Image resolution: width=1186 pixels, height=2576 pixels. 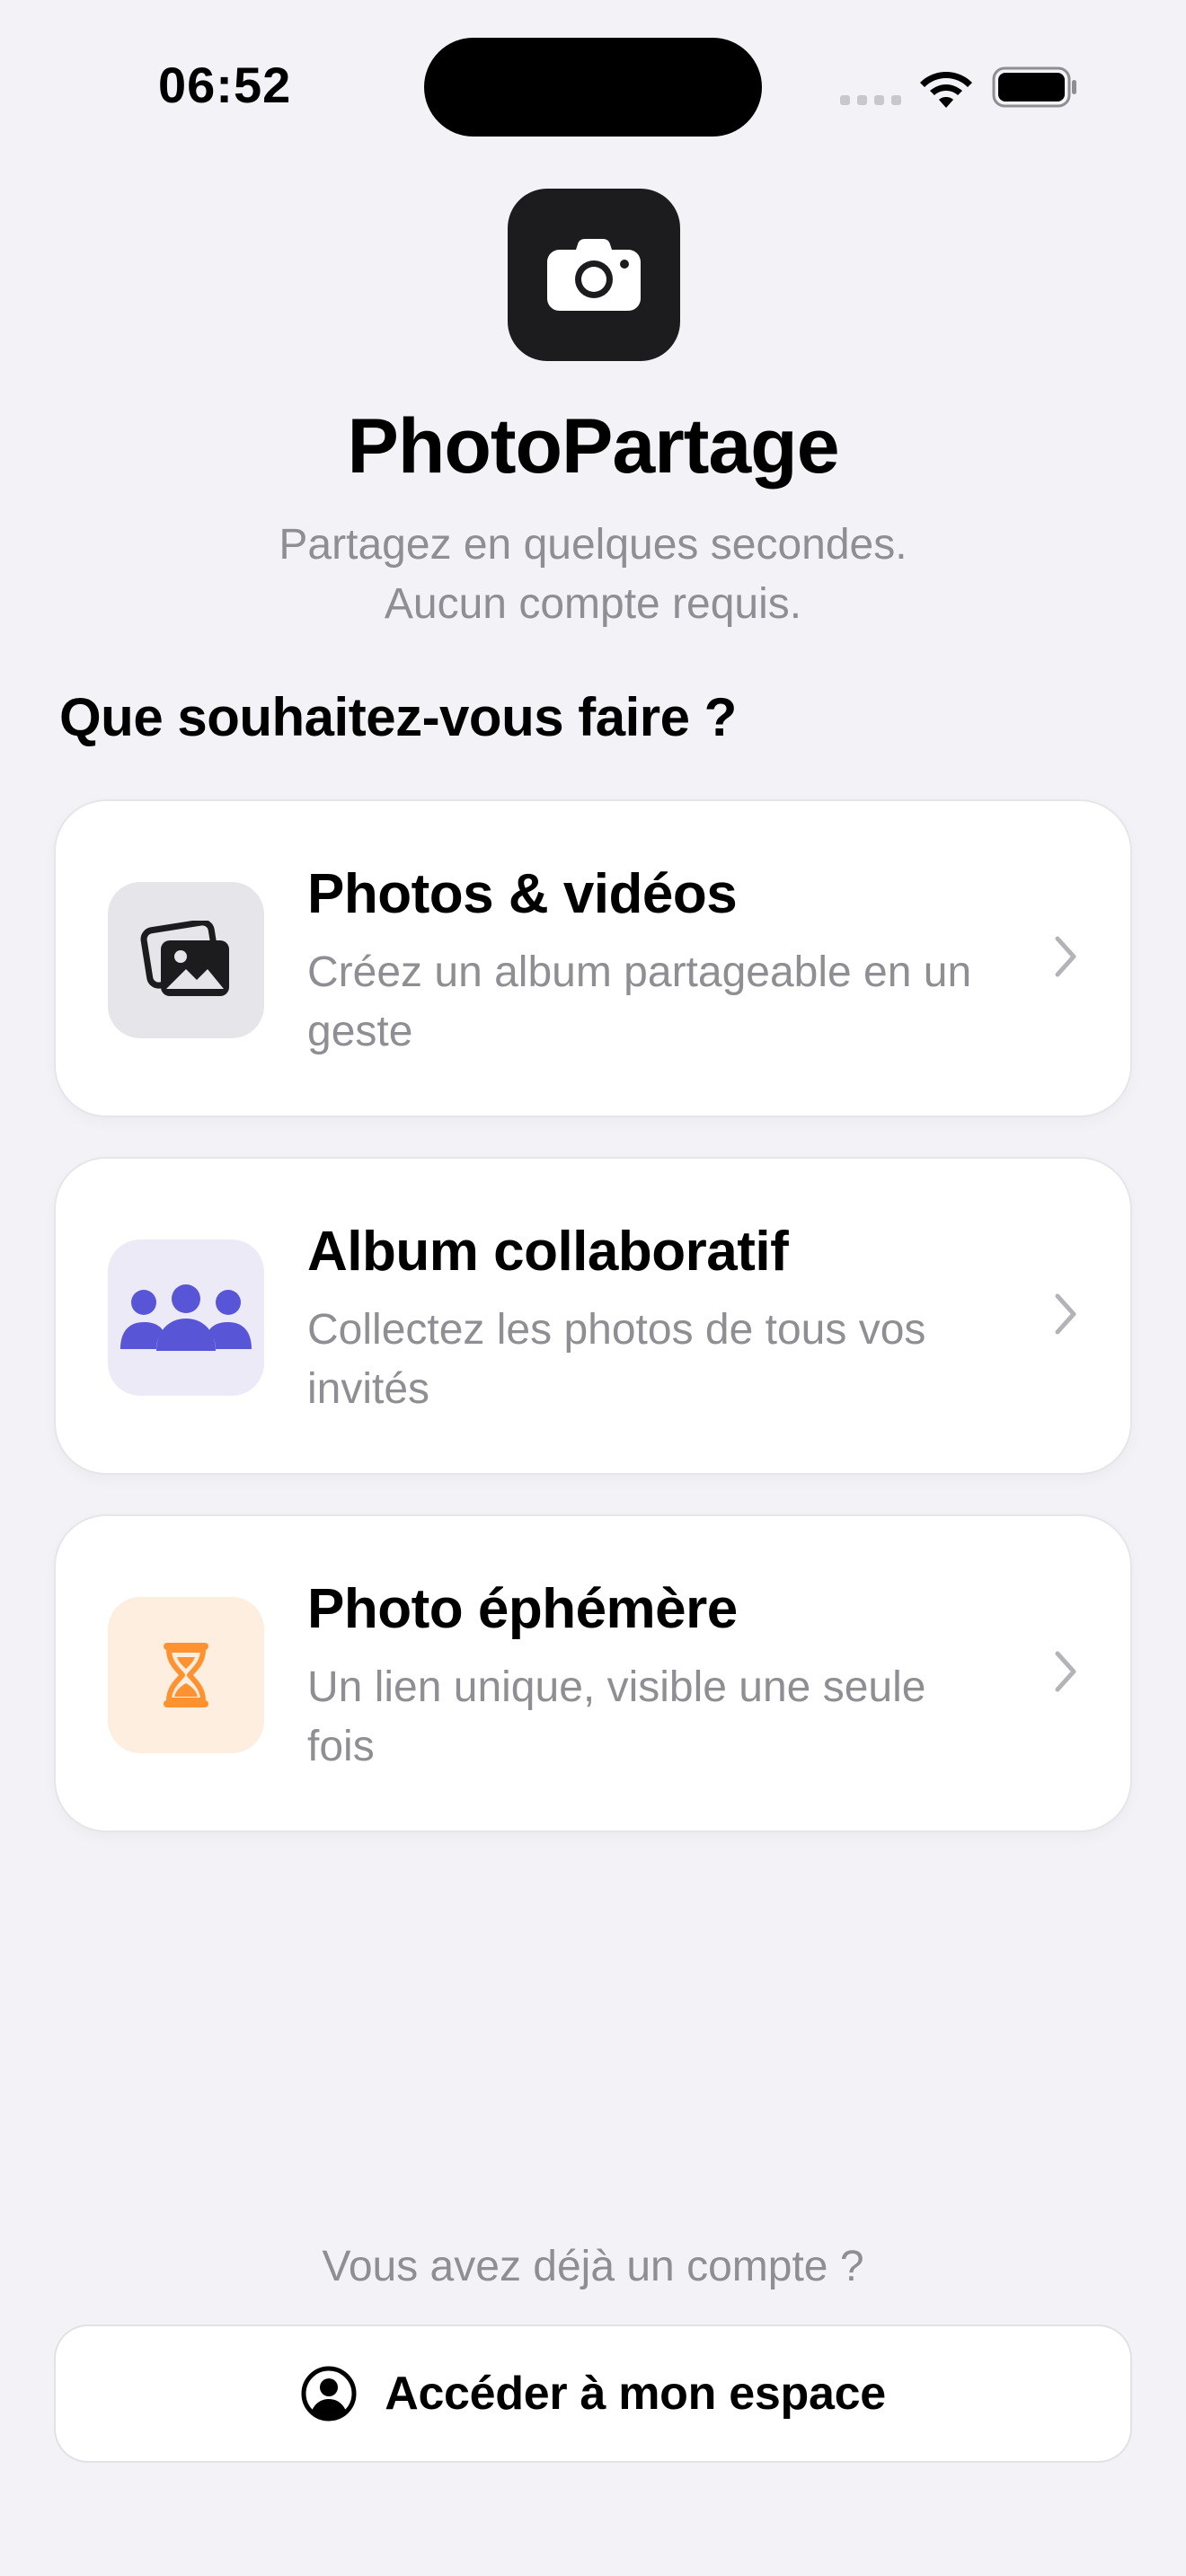 I want to click on camera-icon, so click(x=594, y=275).